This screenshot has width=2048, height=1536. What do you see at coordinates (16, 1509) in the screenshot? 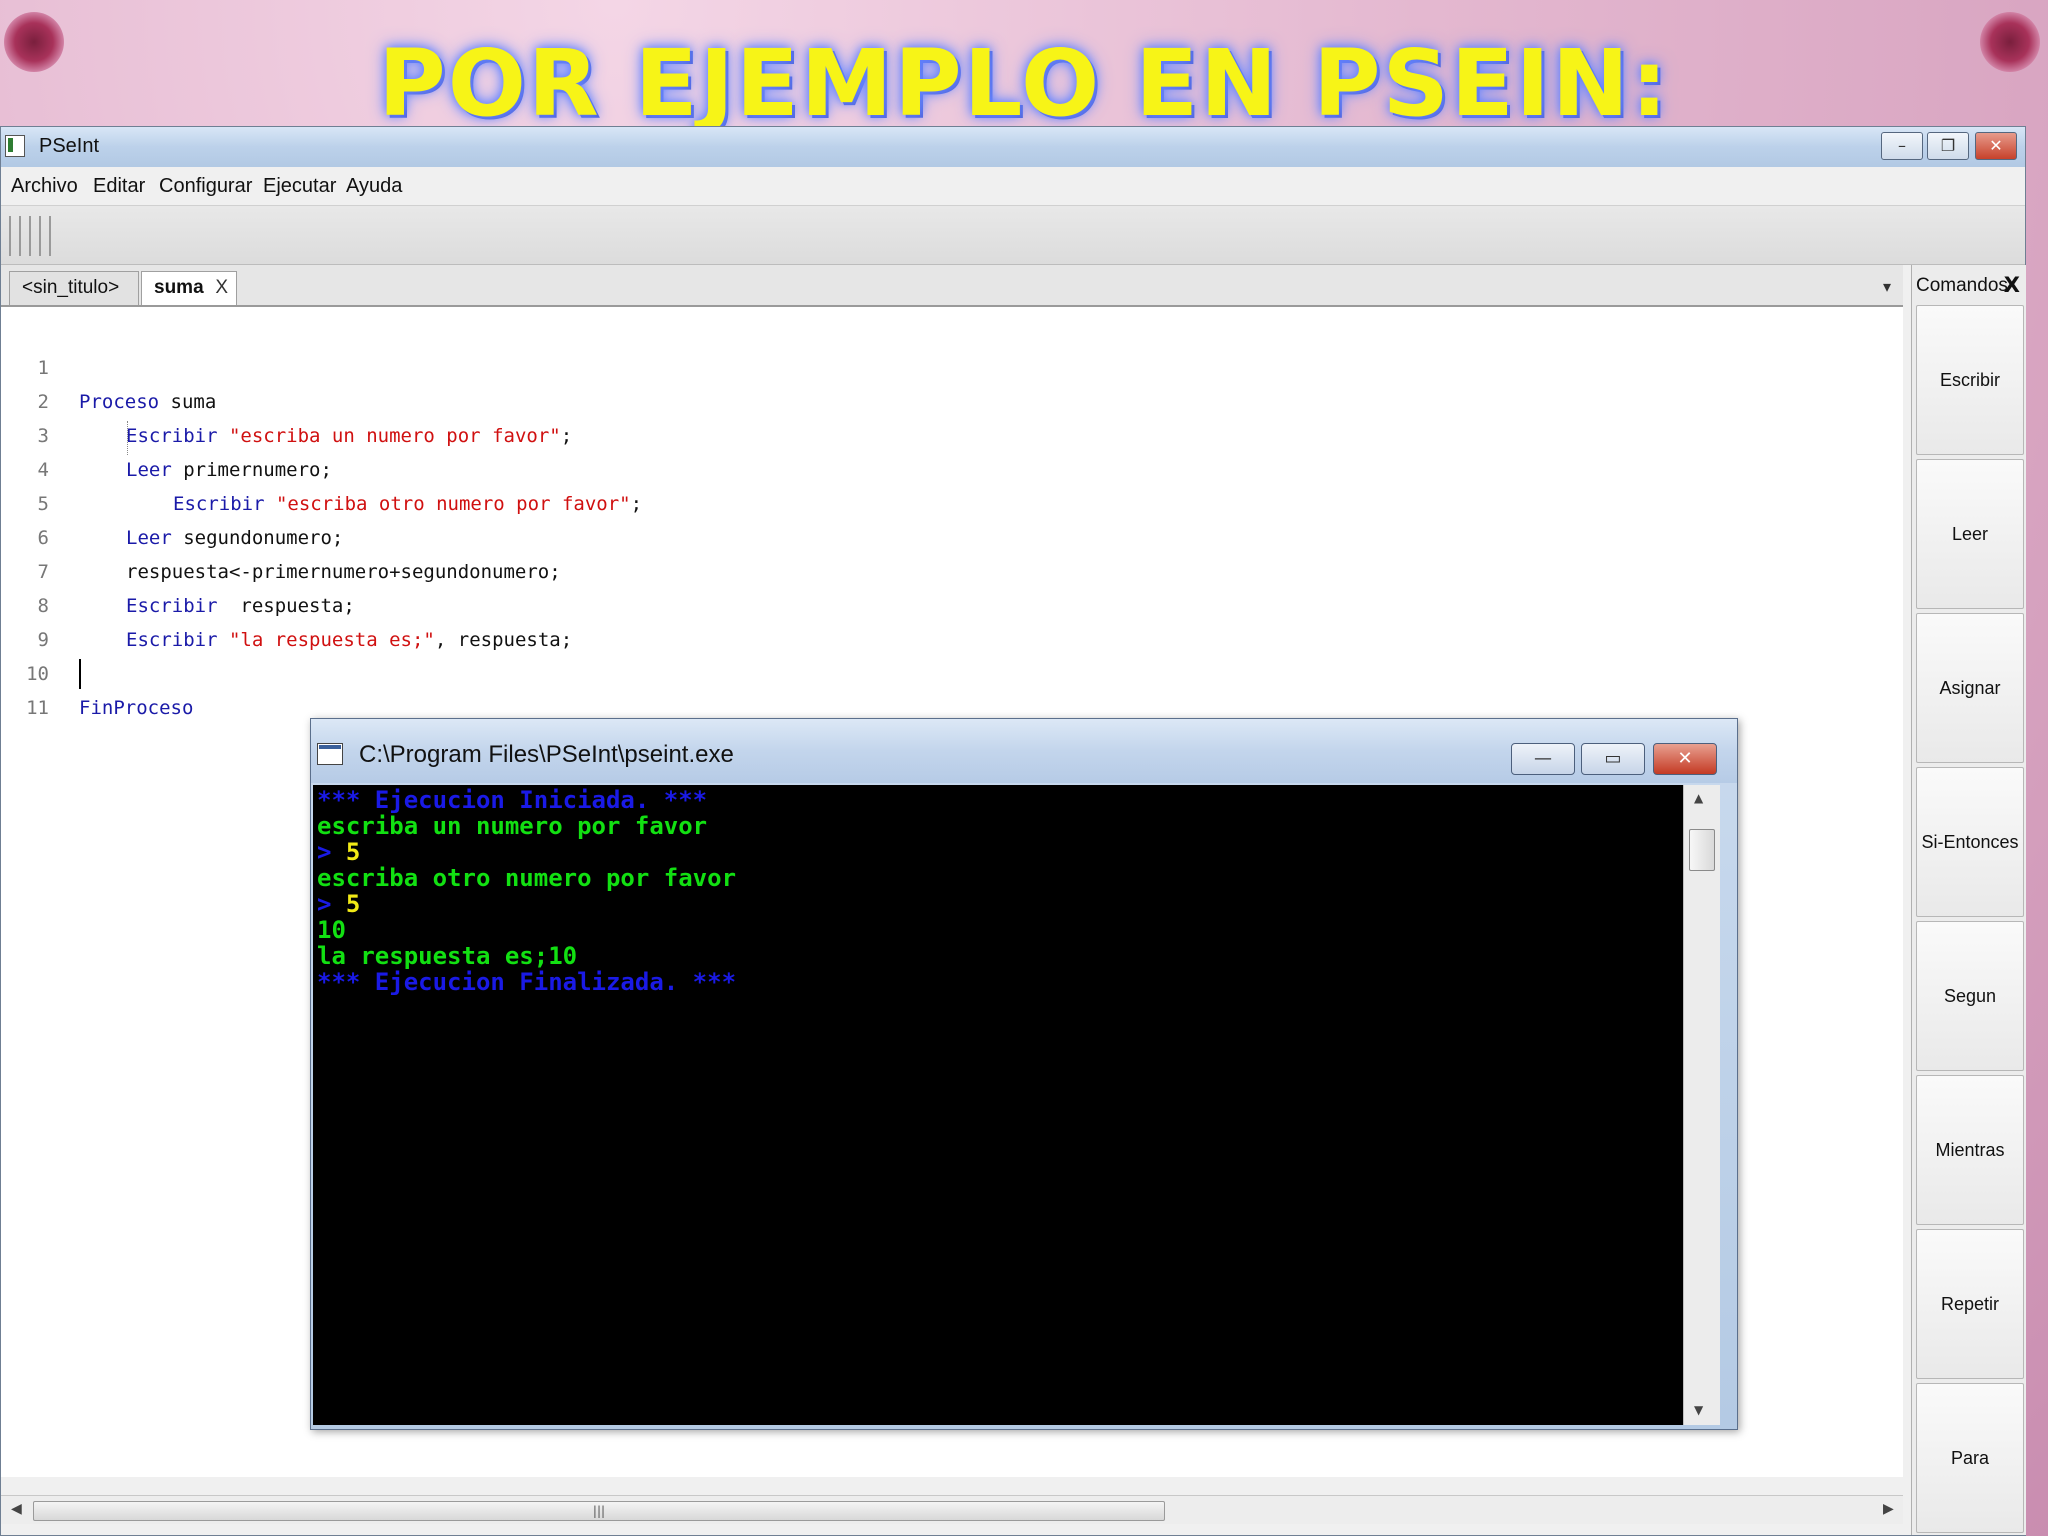
I see `scroll-left-icon: ◀` at bounding box center [16, 1509].